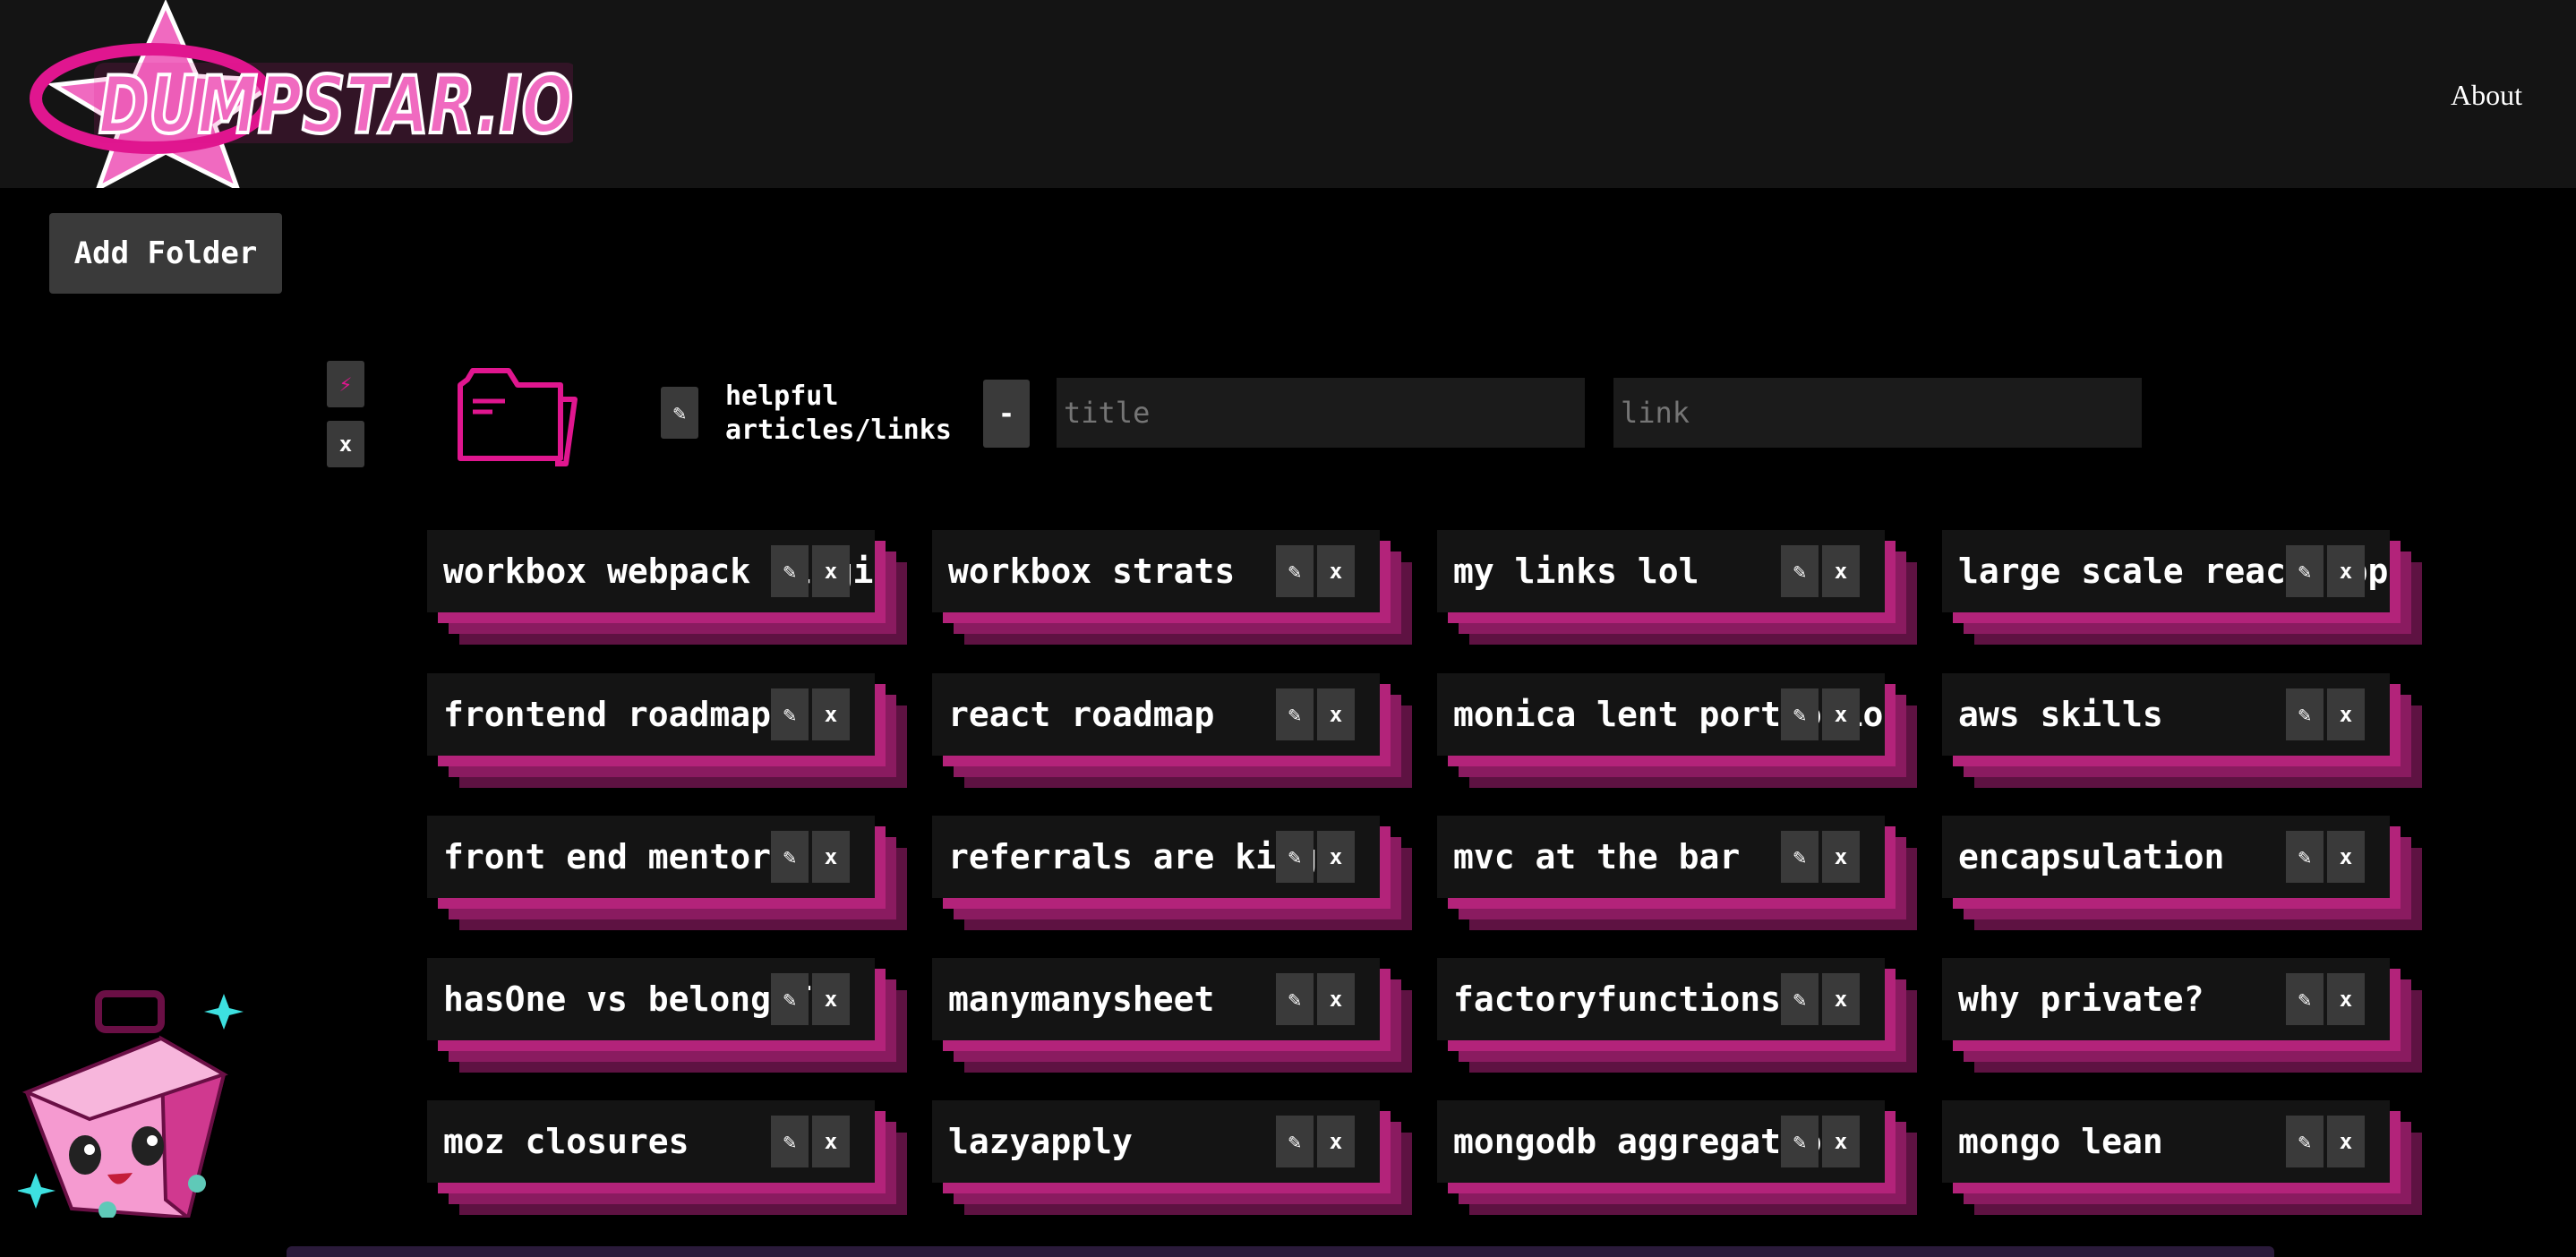 The height and width of the screenshot is (1257, 2576). I want to click on link-card: workbox strats ✎ x, so click(1172, 587).